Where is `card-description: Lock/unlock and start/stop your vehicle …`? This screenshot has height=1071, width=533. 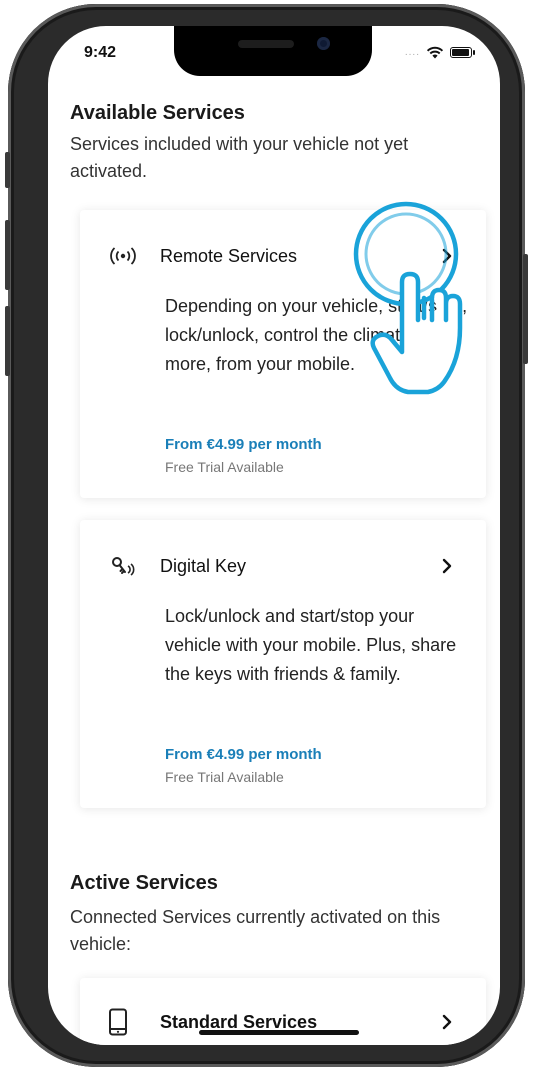
card-description: Lock/unlock and start/stop your vehicle … is located at coordinates (311, 645).